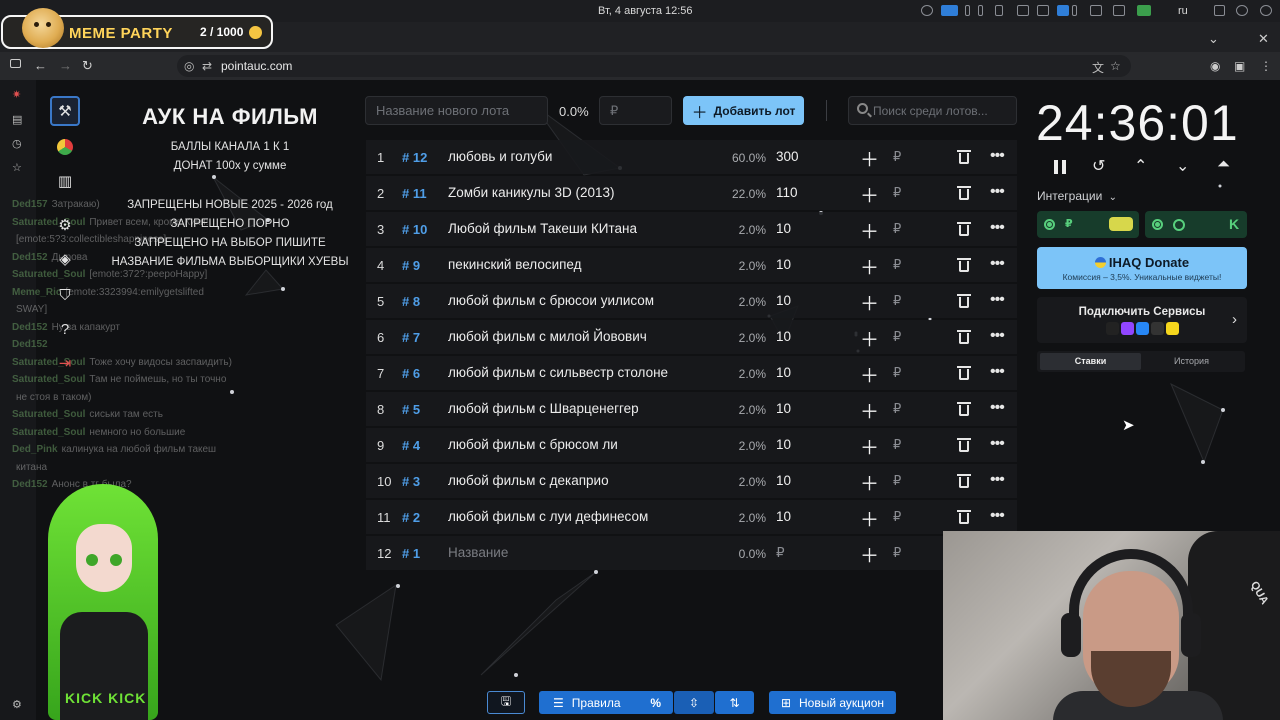  Describe the element at coordinates (533, 444) in the screenshot. I see `lot-name: любой фильм с брюсом ли` at that location.